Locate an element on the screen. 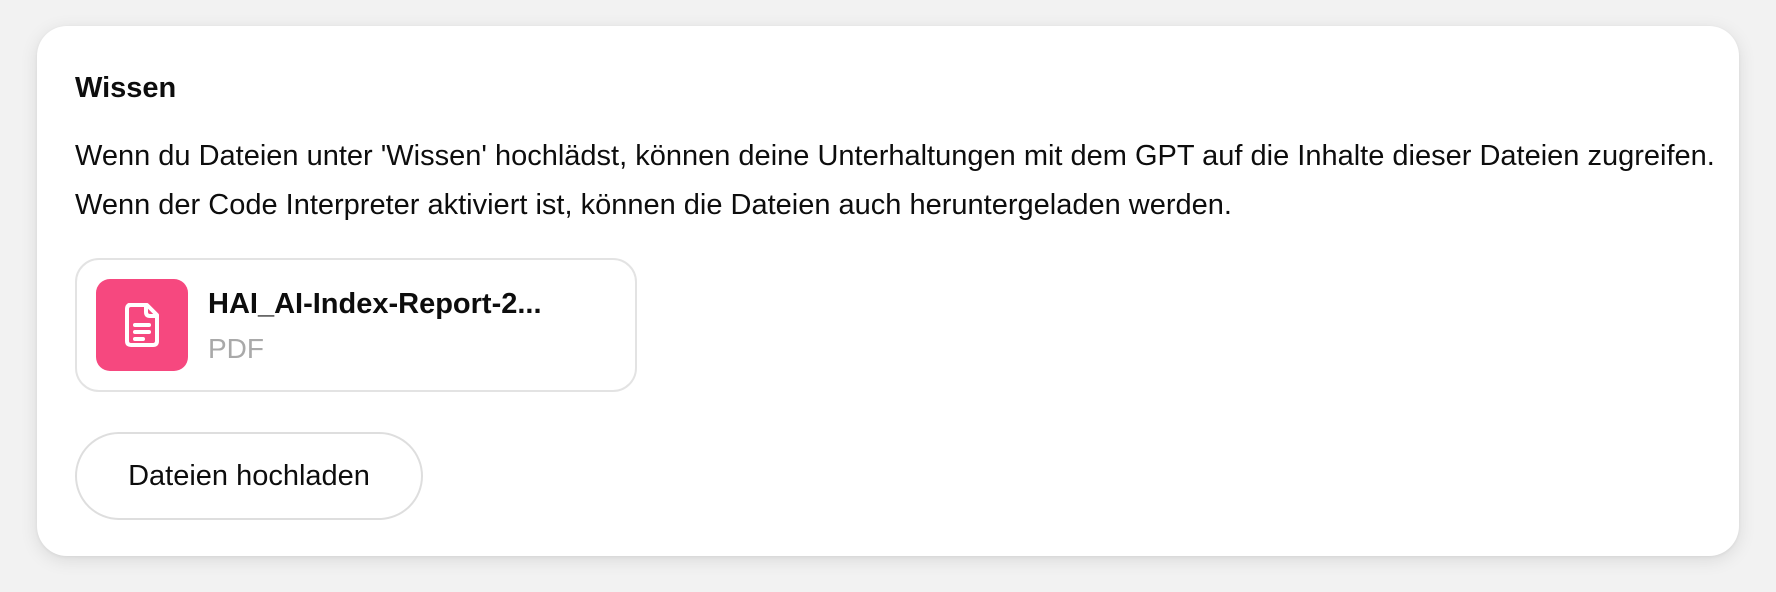 The image size is (1776, 592). file-card: HAI_AI-Index-Report-2... PDF is located at coordinates (356, 325).